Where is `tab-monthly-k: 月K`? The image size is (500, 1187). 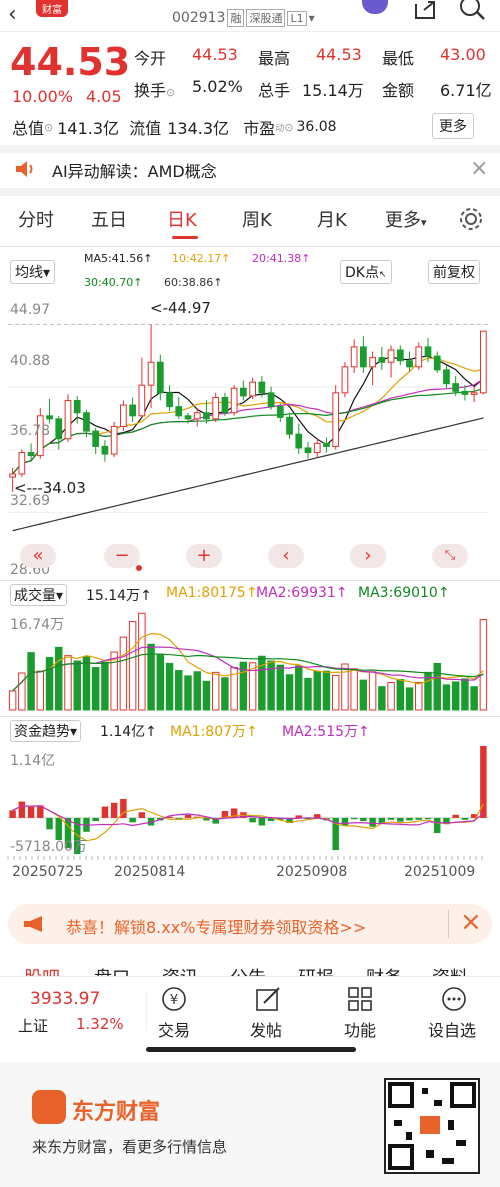 tab-monthly-k: 月K is located at coordinates (332, 219).